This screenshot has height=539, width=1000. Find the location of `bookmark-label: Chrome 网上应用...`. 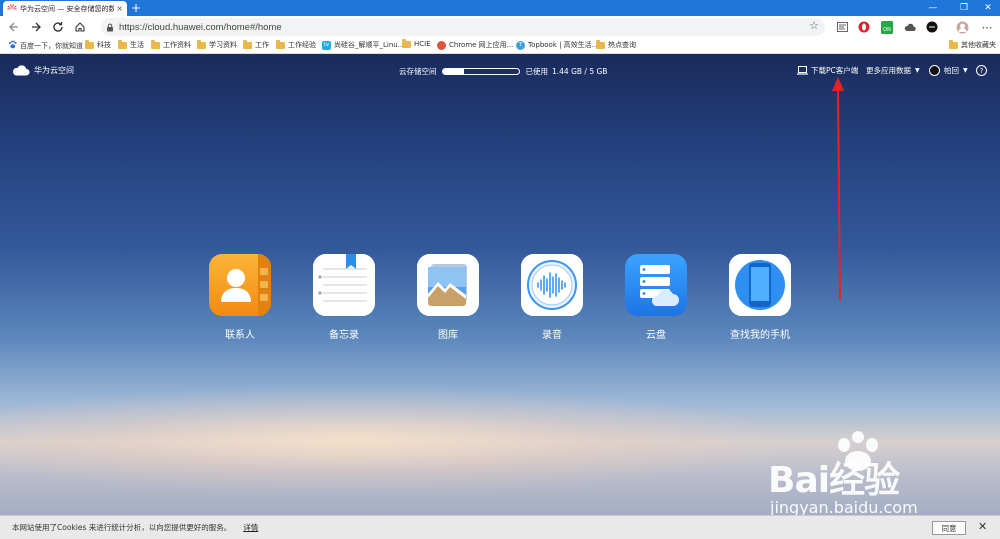

bookmark-label: Chrome 网上应用... is located at coordinates (481, 45).